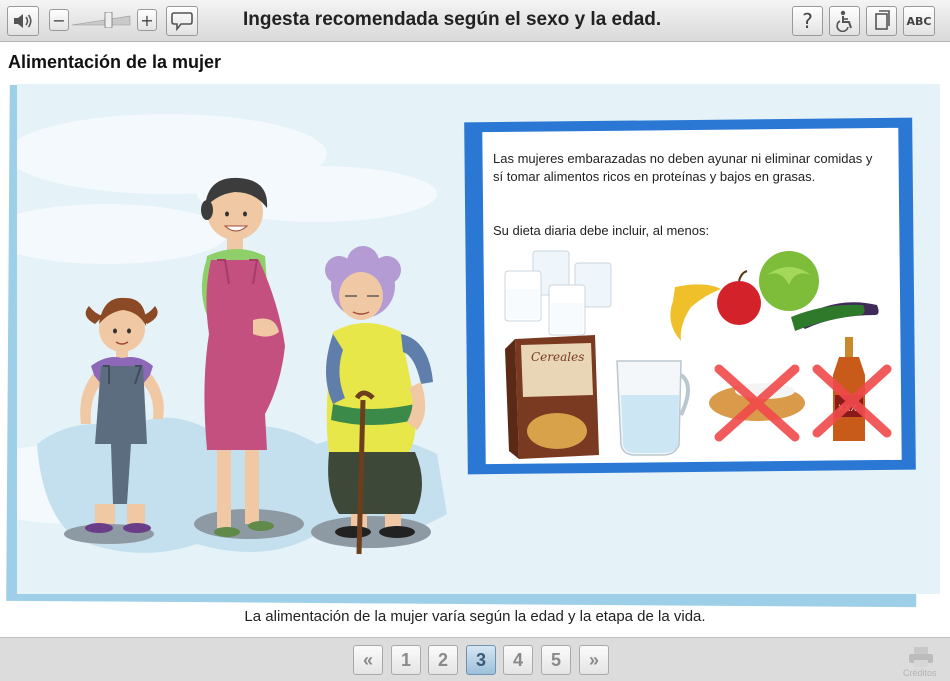 This screenshot has height=681, width=950. I want to click on info-card-subheading: Su dieta diaria debe incluir, al menos:, so click(601, 230).